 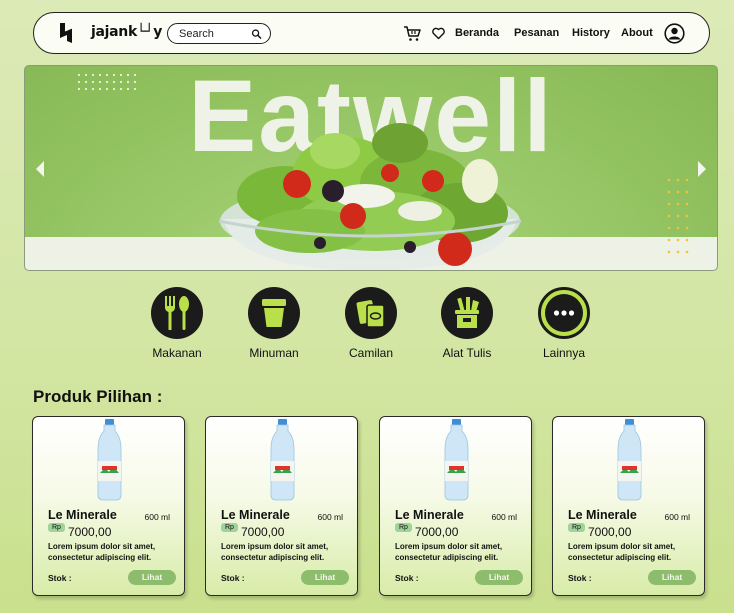 I want to click on category-alat-tulis: Alat Tulis, so click(x=467, y=323).